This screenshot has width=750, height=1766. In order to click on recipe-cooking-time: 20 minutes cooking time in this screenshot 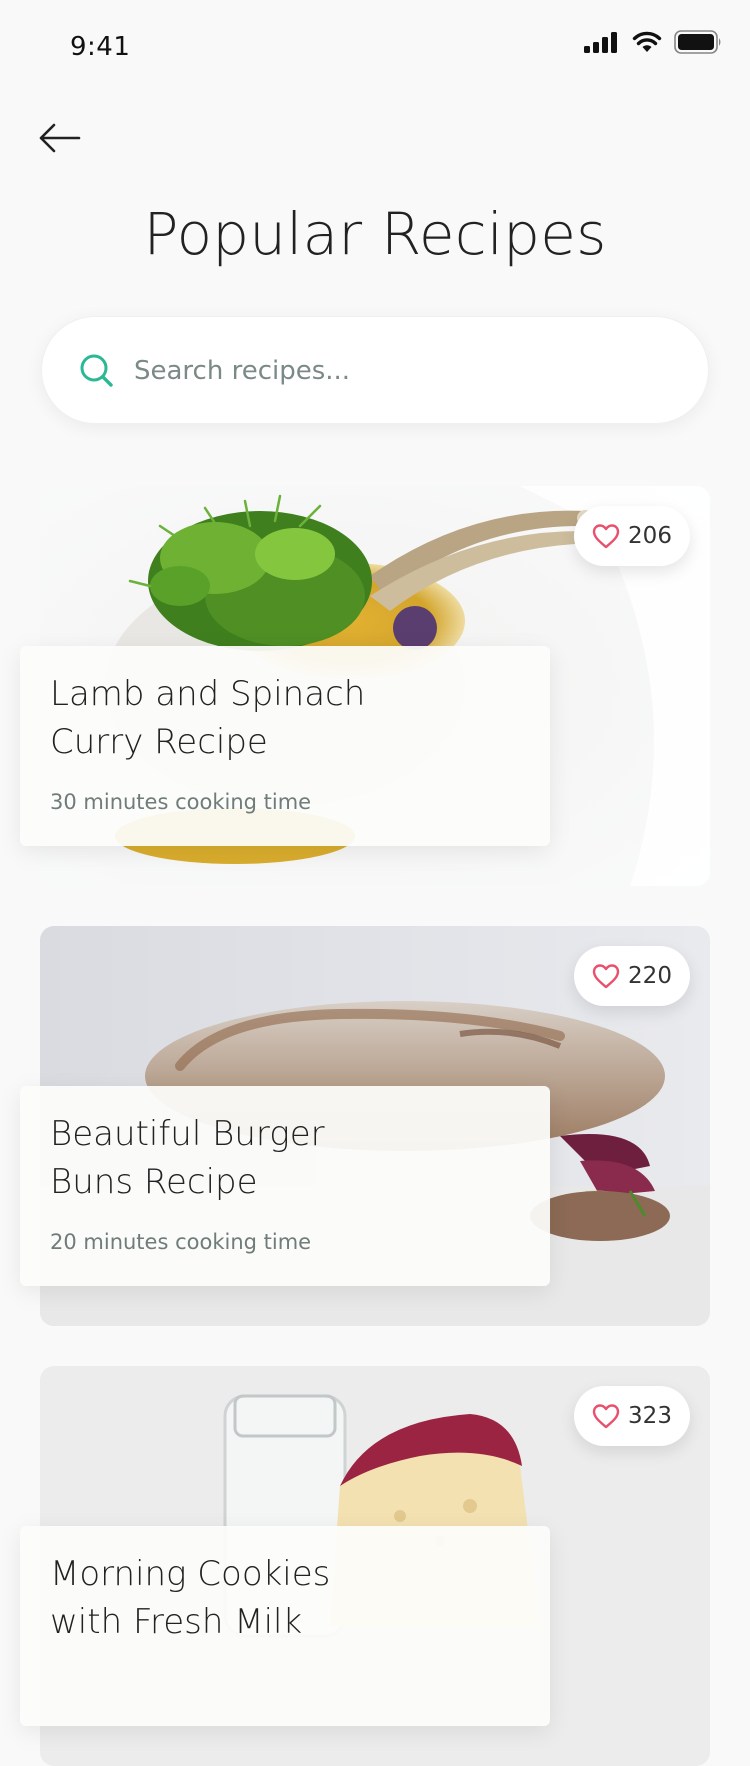, I will do `click(181, 1242)`.